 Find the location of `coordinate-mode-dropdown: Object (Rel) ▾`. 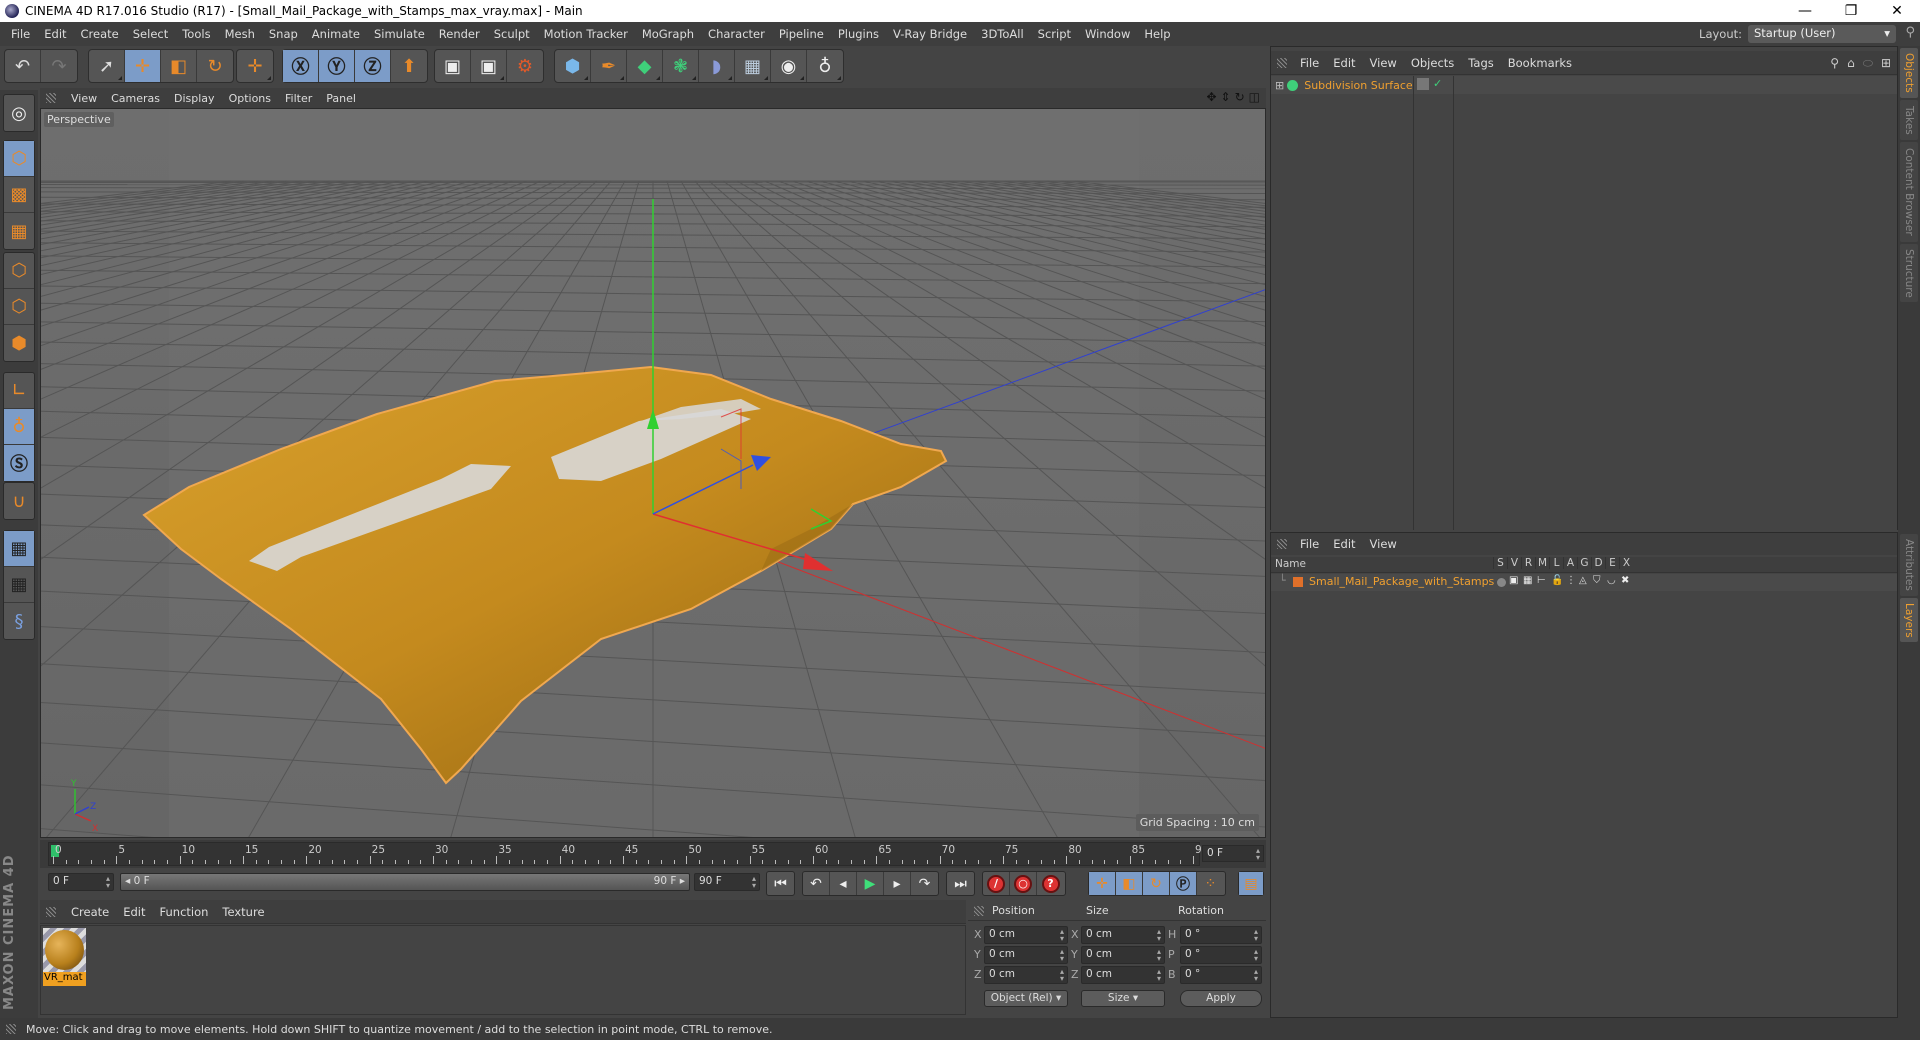

coordinate-mode-dropdown: Object (Rel) ▾ is located at coordinates (1026, 998).